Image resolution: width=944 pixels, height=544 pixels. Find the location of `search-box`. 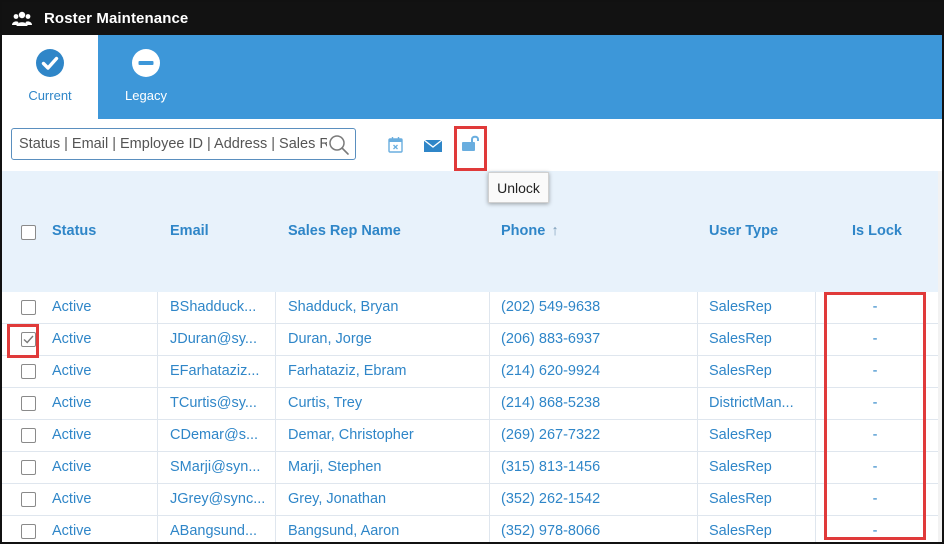

search-box is located at coordinates (183, 144).